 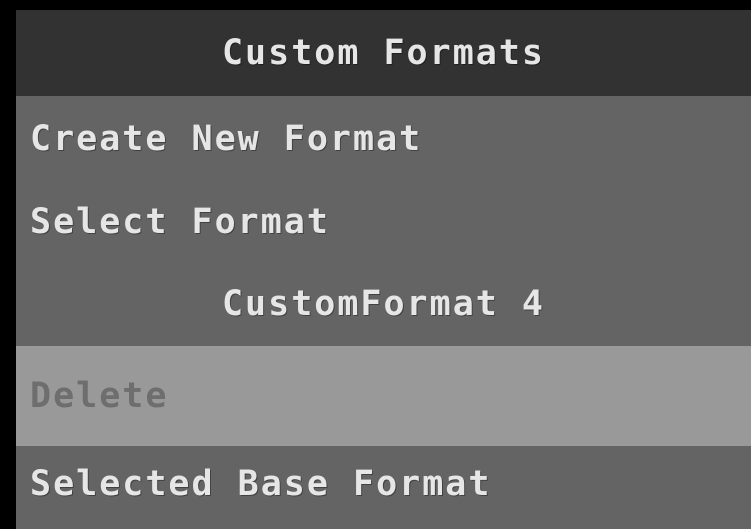 What do you see at coordinates (383, 222) in the screenshot?
I see `select-format-item: Select Format` at bounding box center [383, 222].